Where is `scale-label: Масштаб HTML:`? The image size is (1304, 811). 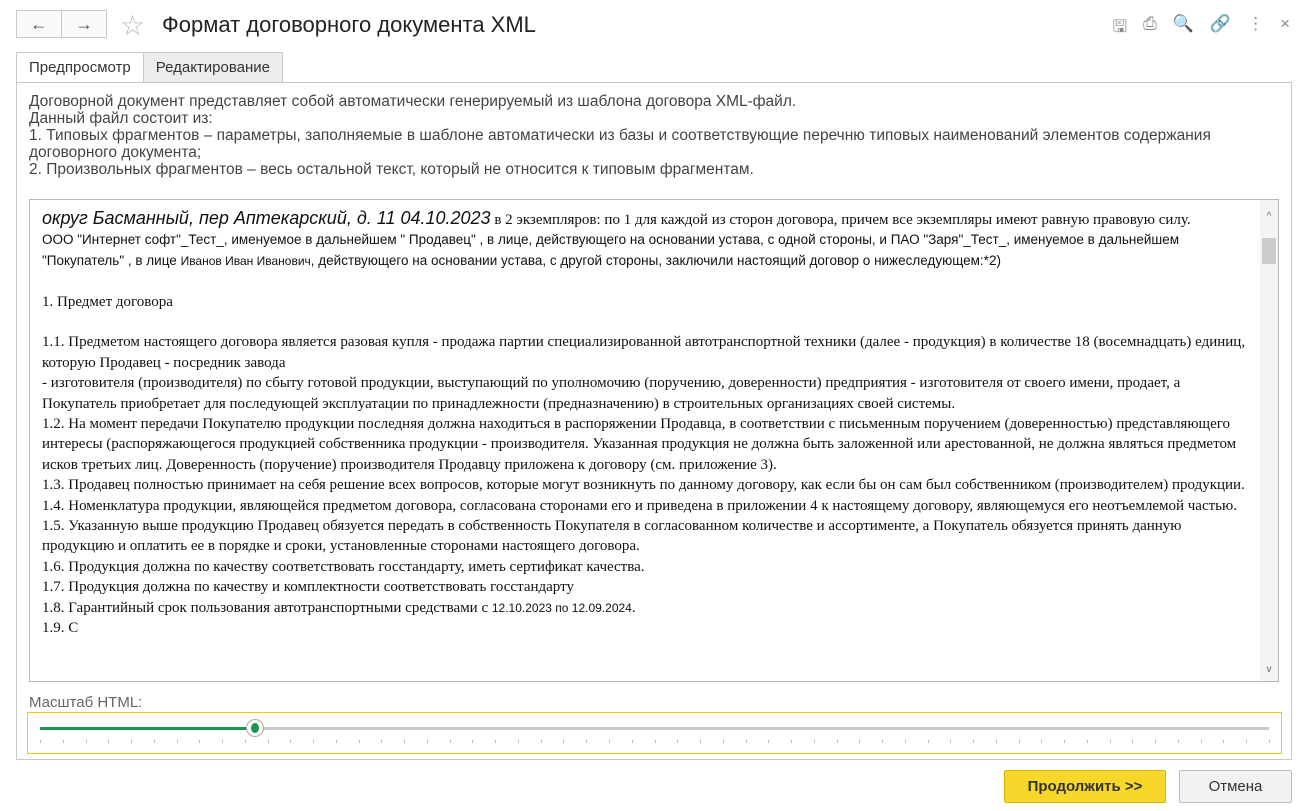
scale-label: Масштаб HTML: is located at coordinates (86, 702).